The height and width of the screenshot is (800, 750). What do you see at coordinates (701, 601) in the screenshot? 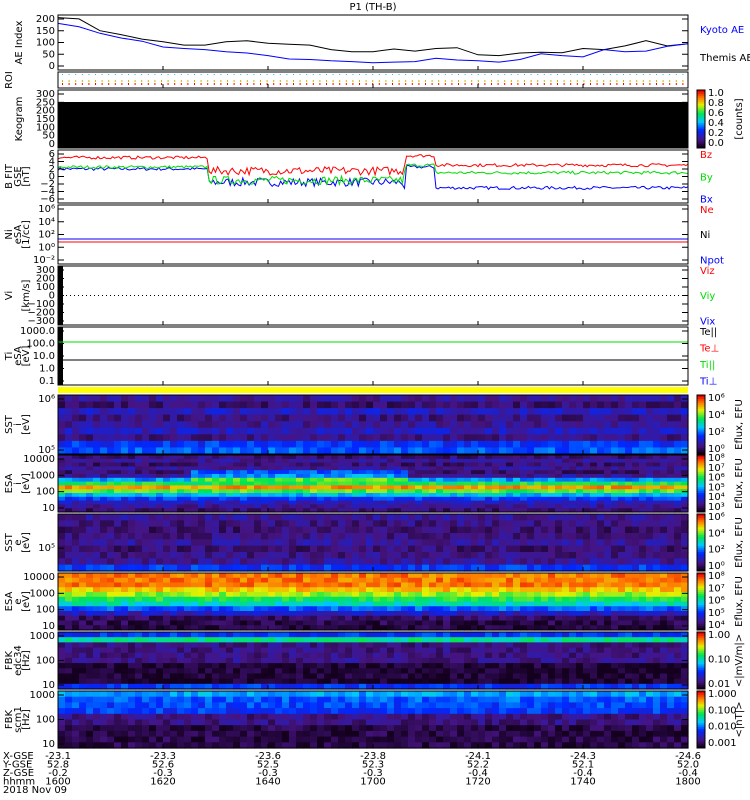
I see `colorbar` at bounding box center [701, 601].